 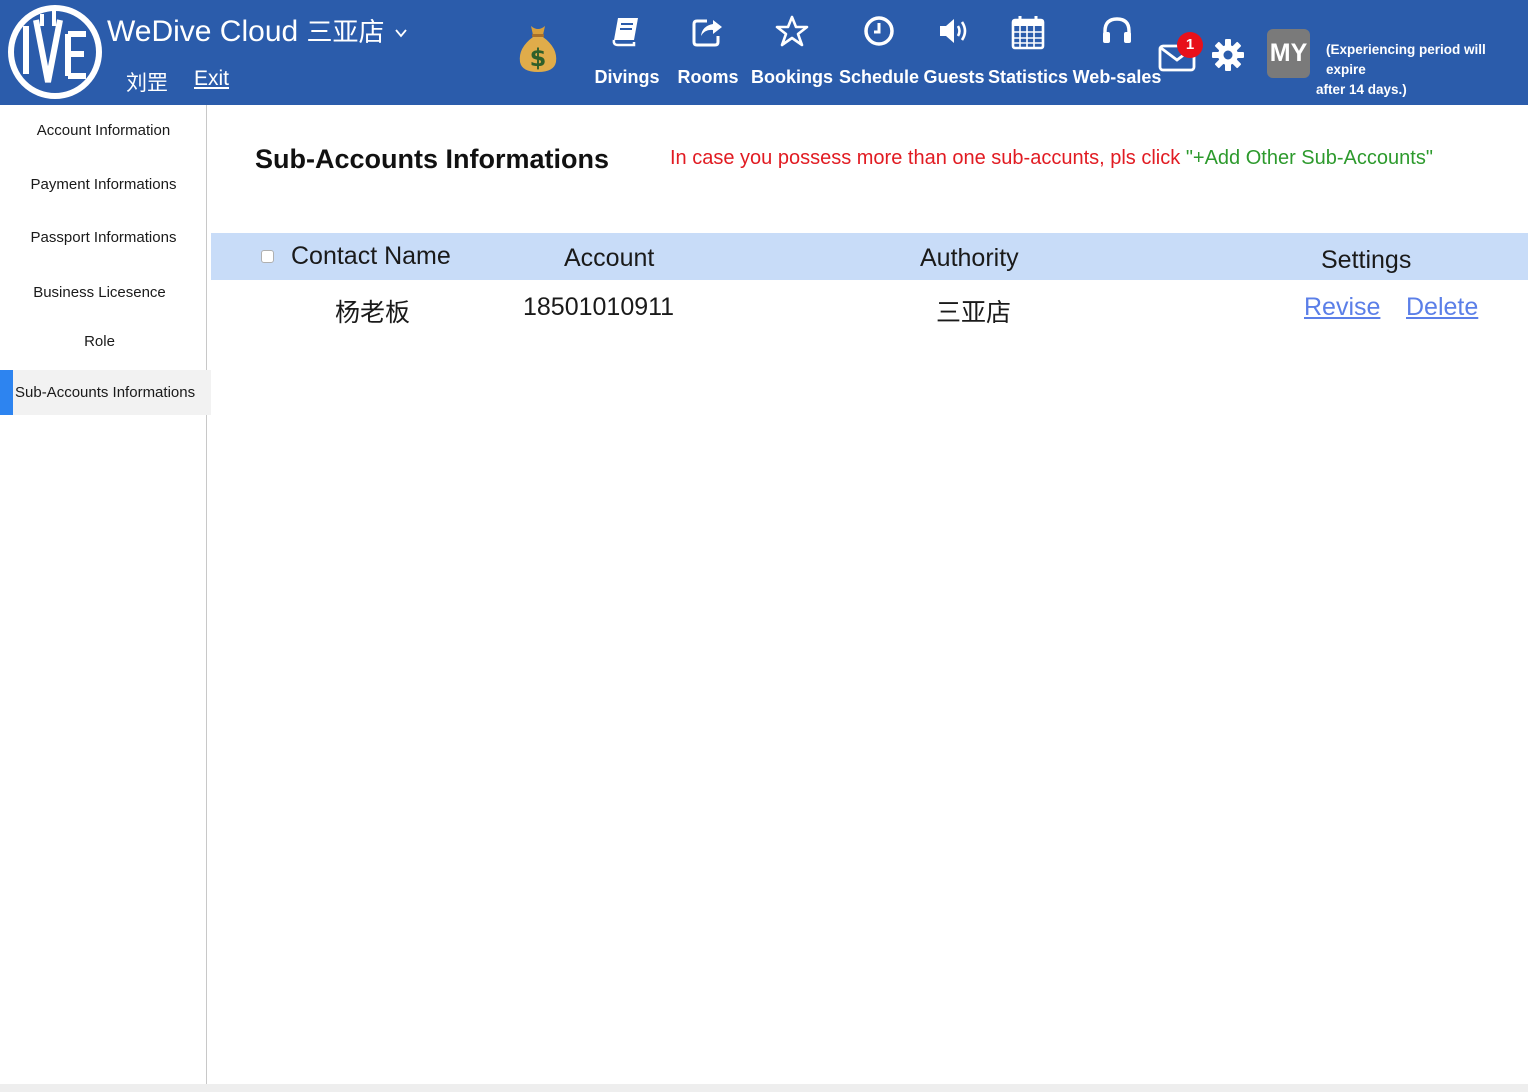 I want to click on exit-link: Exit, so click(x=211, y=79).